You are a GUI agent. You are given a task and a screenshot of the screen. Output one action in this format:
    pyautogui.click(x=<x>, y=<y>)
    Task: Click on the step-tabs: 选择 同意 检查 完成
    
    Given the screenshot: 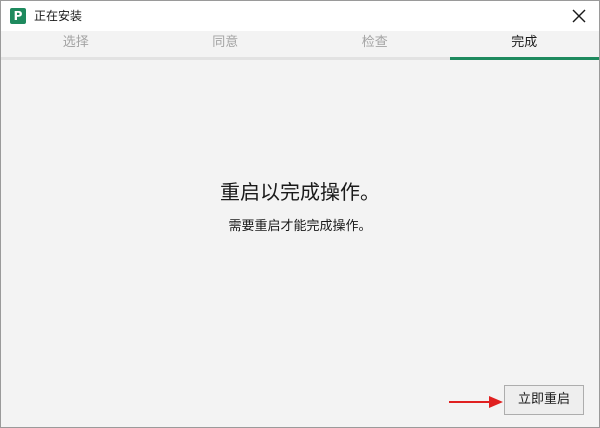 What is the action you would take?
    pyautogui.click(x=300, y=44)
    